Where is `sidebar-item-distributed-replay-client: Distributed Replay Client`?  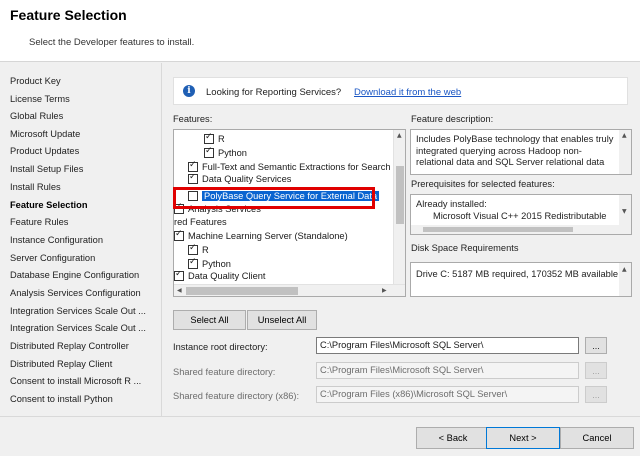 sidebar-item-distributed-replay-client: Distributed Replay Client is located at coordinates (61, 364).